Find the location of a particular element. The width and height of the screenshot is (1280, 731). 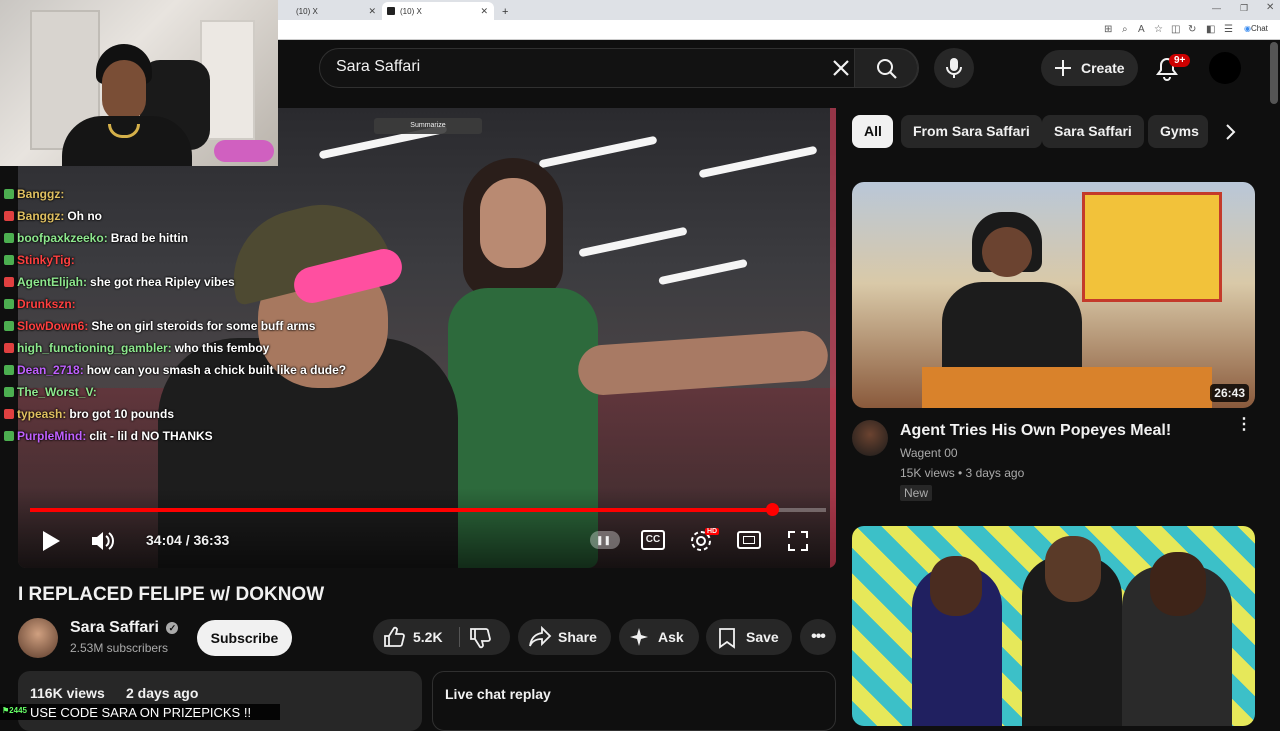

address-bar: ⊞ ⌕ A ☆ ◫ ↻ ◧ ☰ ◉Chat is located at coordinates (779, 30).